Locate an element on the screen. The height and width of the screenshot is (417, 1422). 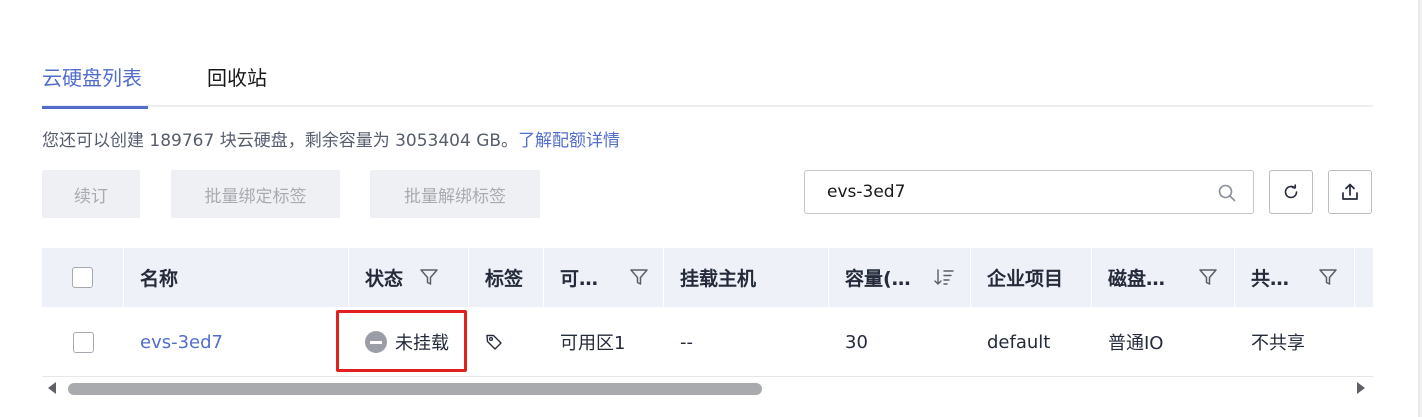
horizontal-scrollbar is located at coordinates (707, 389).